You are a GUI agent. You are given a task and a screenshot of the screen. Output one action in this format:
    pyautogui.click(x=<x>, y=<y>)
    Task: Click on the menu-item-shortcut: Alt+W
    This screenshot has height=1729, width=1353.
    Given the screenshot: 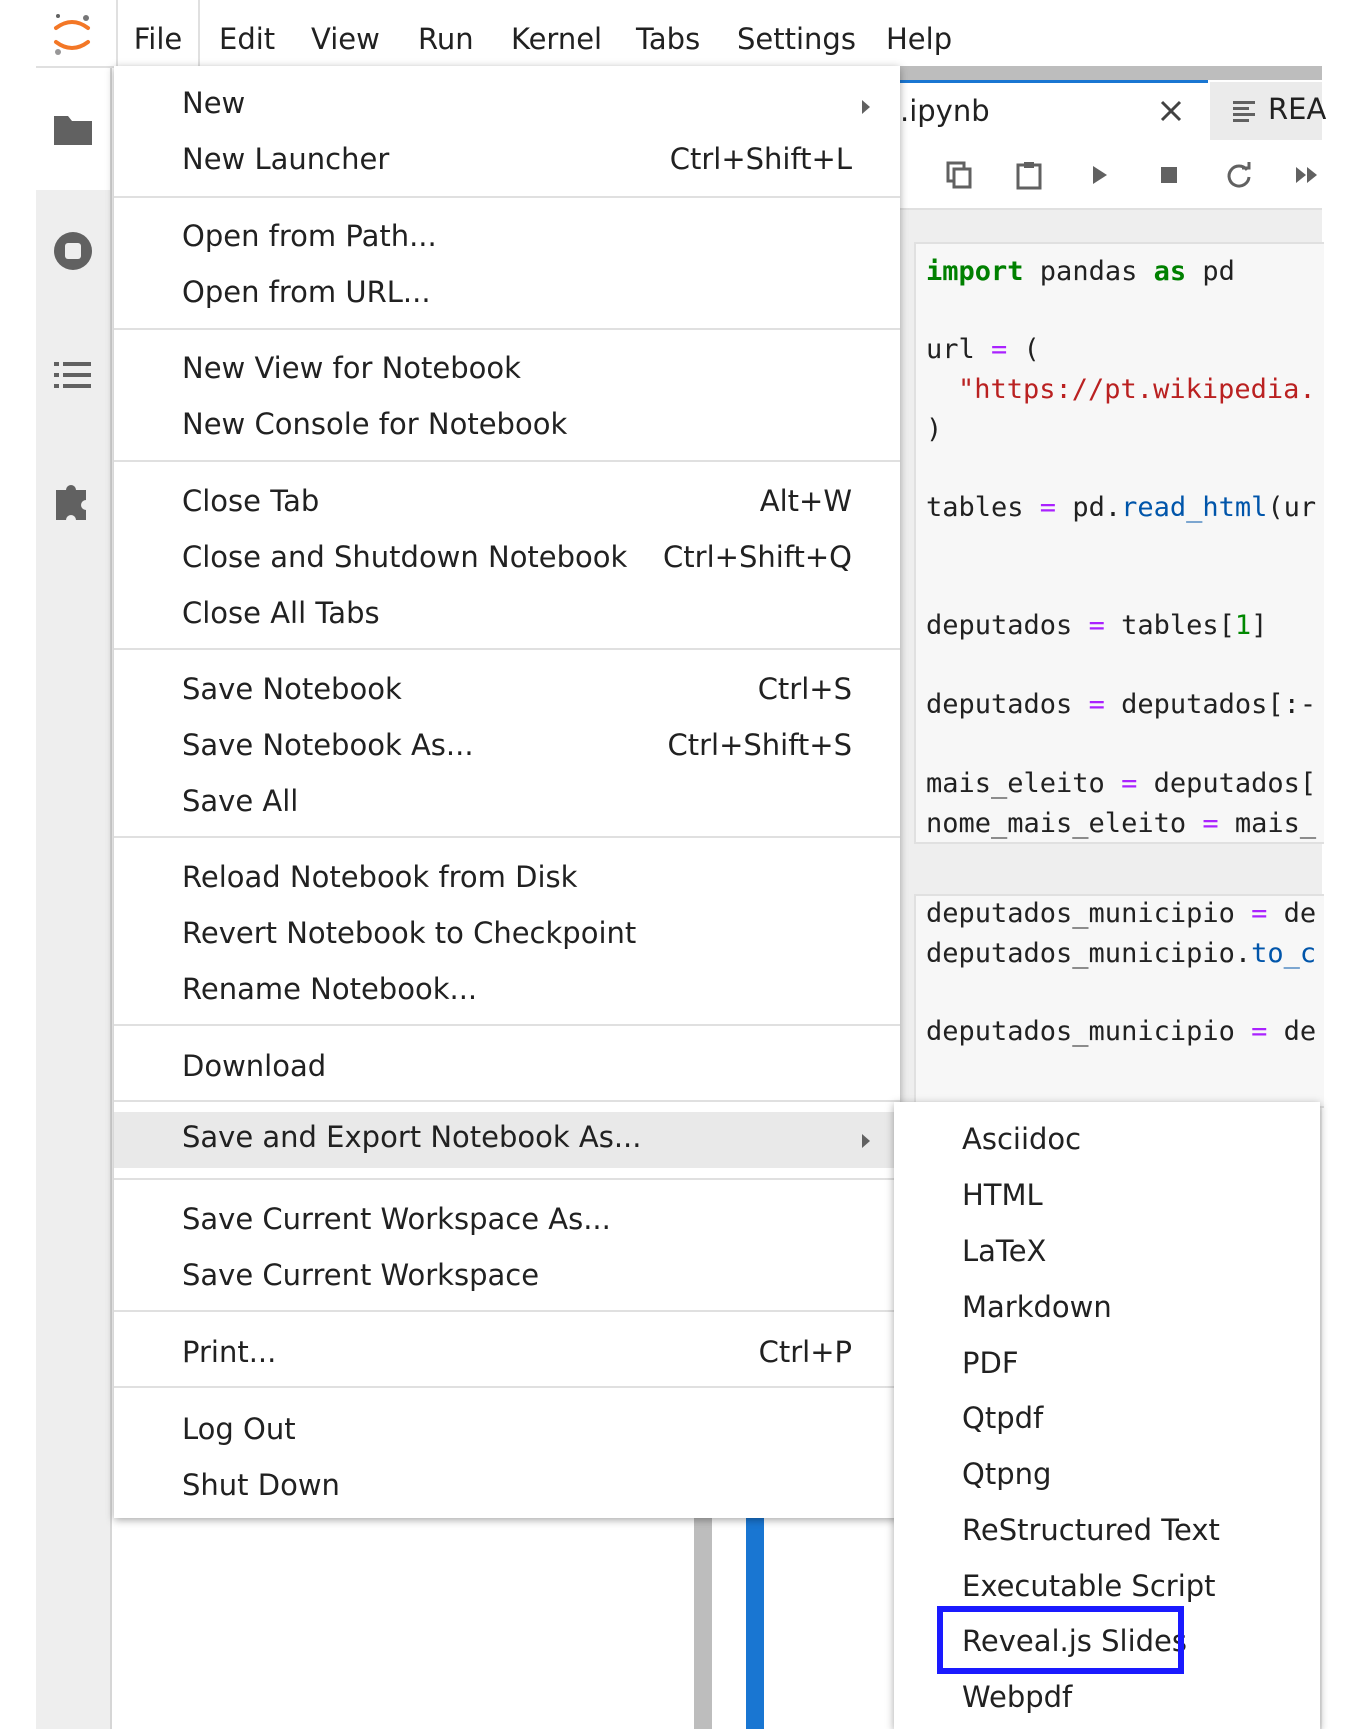 What is the action you would take?
    pyautogui.click(x=805, y=501)
    